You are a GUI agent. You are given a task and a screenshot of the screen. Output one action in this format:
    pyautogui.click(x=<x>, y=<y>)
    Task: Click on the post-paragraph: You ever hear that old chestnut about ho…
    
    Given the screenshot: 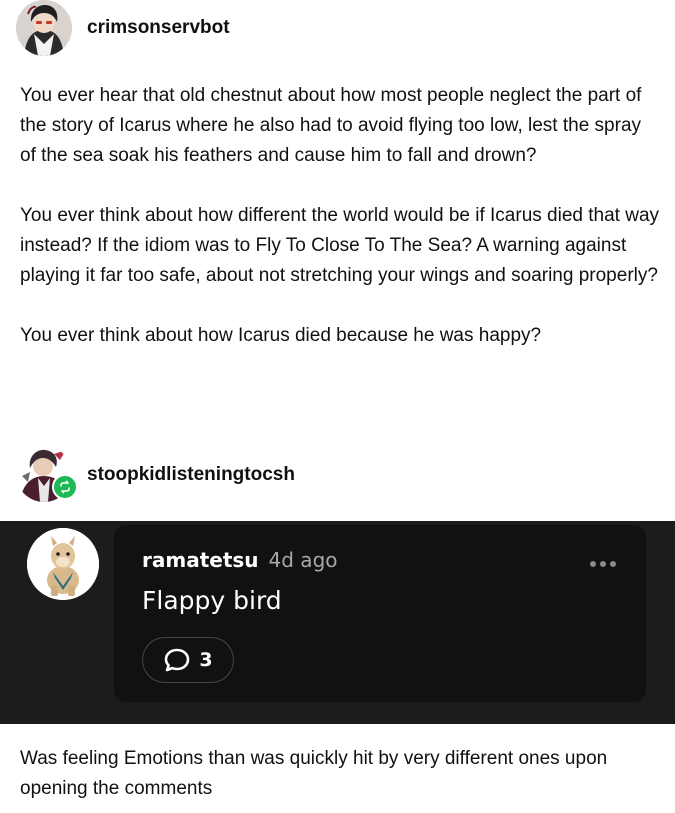 What is the action you would take?
    pyautogui.click(x=331, y=125)
    